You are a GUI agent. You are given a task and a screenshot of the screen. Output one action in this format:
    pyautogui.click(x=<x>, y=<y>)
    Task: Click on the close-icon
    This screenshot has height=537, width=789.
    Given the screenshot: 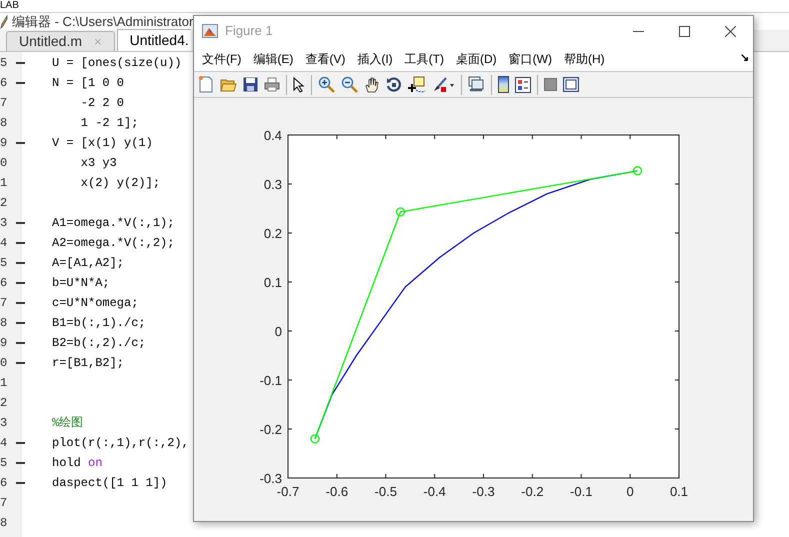 What is the action you would take?
    pyautogui.click(x=730, y=31)
    